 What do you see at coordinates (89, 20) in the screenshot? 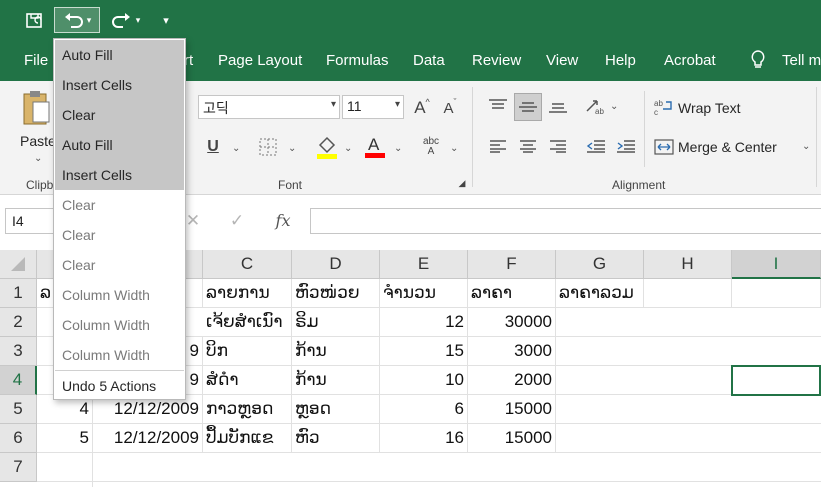
I see `undo-dropdown-chevron-icon: ▾` at bounding box center [89, 20].